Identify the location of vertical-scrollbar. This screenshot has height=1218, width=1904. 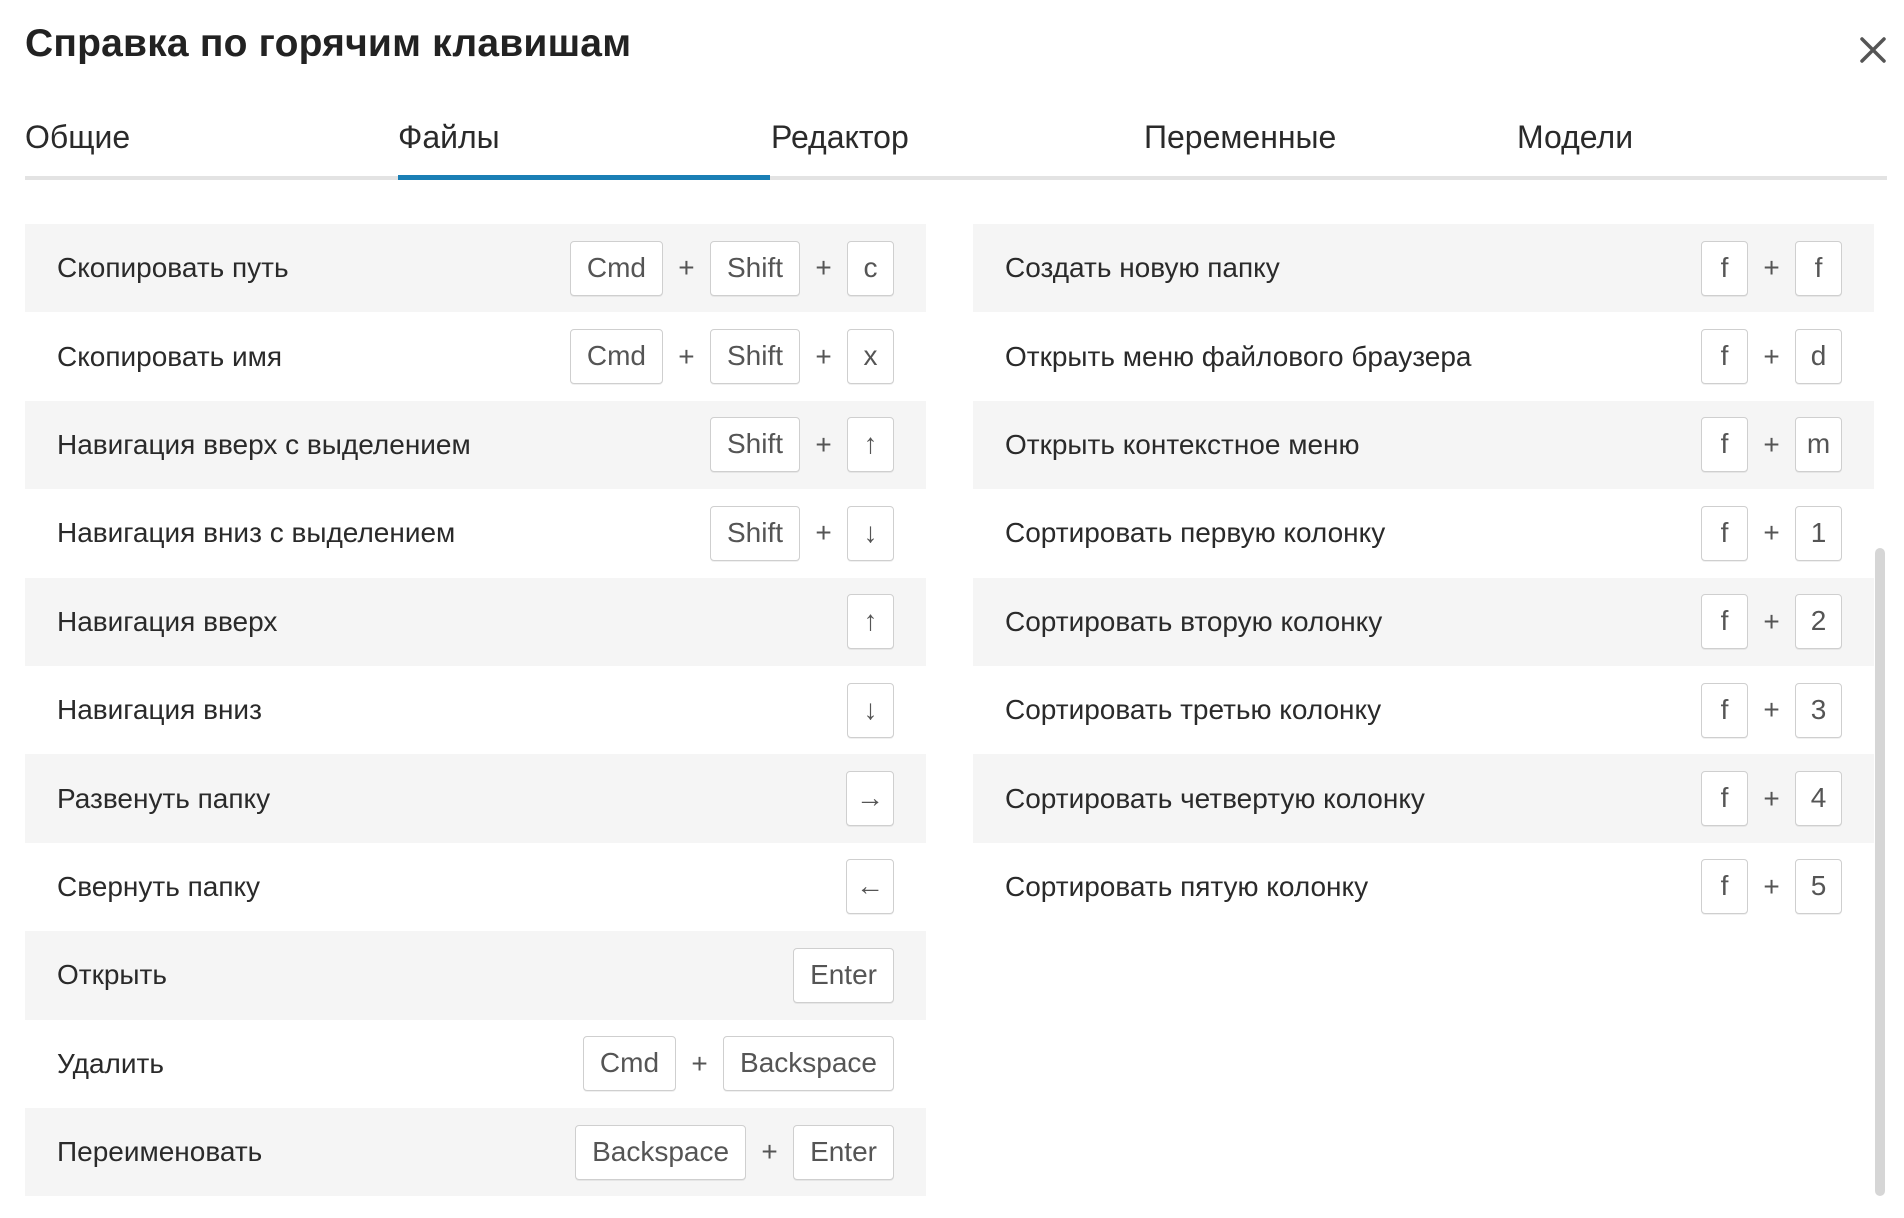
(1880, 872).